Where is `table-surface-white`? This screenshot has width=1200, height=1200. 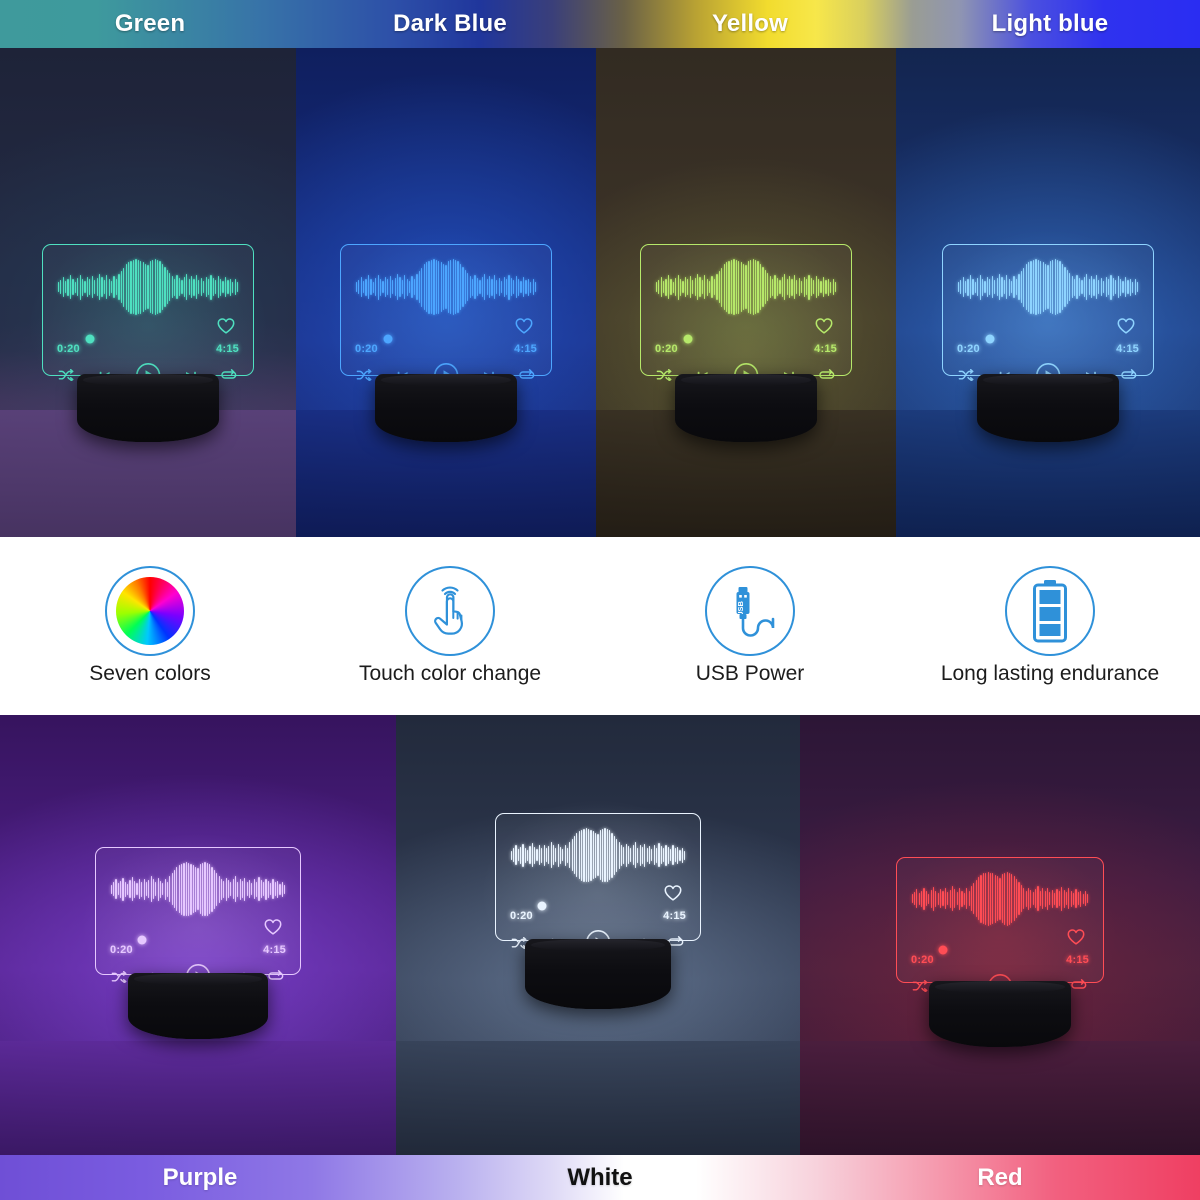 table-surface-white is located at coordinates (598, 1097).